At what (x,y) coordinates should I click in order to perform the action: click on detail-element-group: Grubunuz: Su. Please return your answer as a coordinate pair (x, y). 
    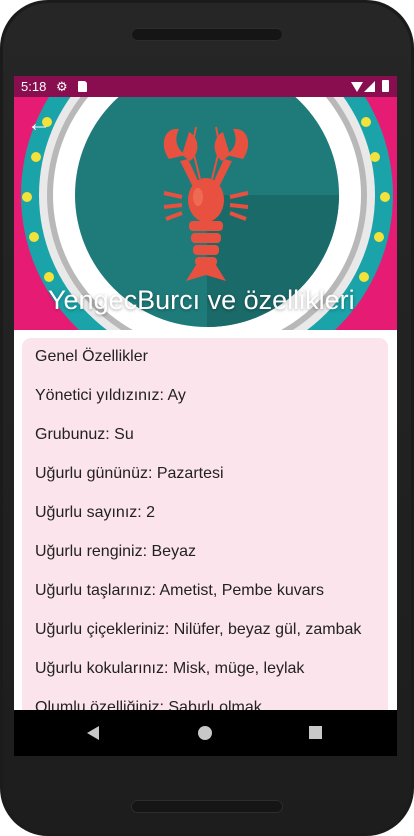
    Looking at the image, I should click on (84, 434).